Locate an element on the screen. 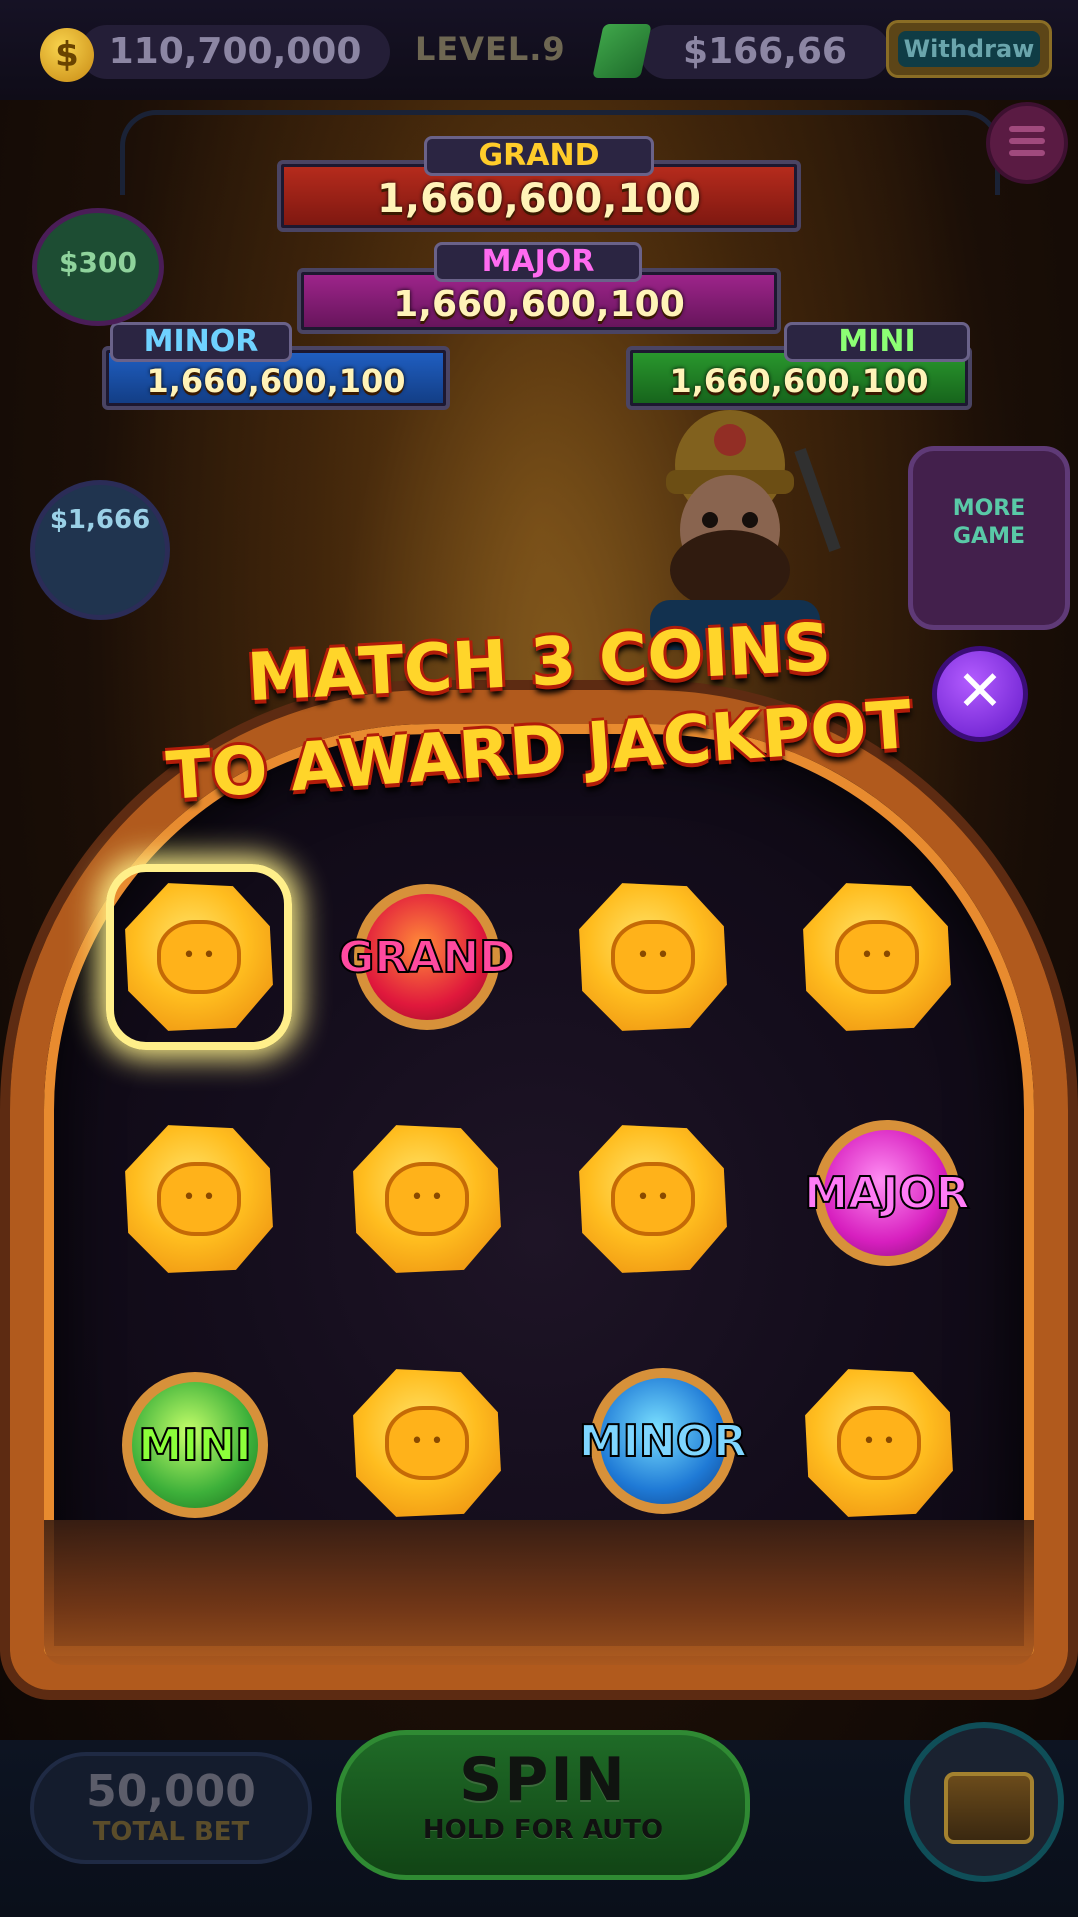 The height and width of the screenshot is (1917, 1078). coin-cell: GRAND is located at coordinates (427, 957).